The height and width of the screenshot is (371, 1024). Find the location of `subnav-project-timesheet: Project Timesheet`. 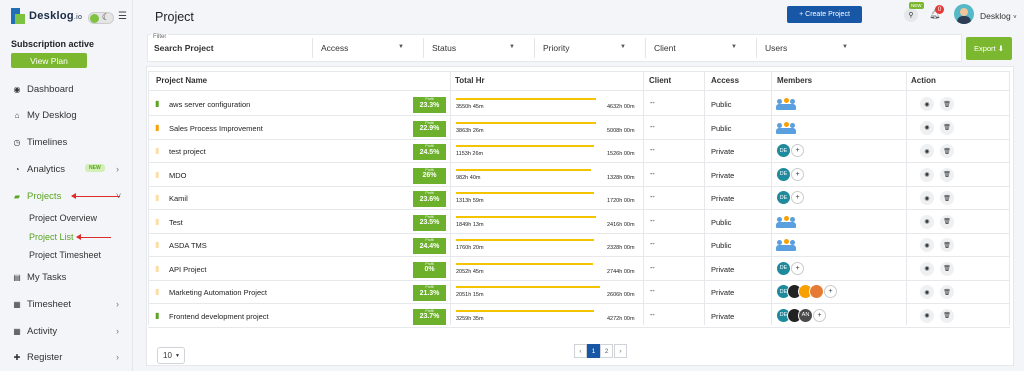

subnav-project-timesheet: Project Timesheet is located at coordinates (65, 255).